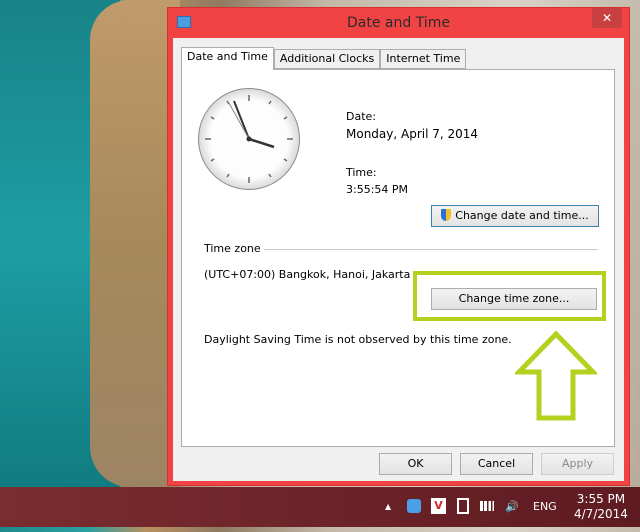 The width and height of the screenshot is (640, 532). Describe the element at coordinates (361, 116) in the screenshot. I see `date-label: Date:` at that location.